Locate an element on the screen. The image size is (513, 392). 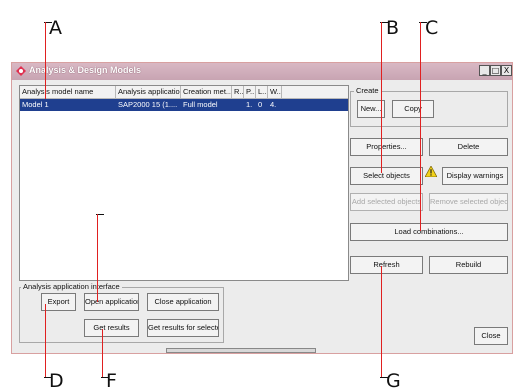
callout-d: D is located at coordinates (56, 381).